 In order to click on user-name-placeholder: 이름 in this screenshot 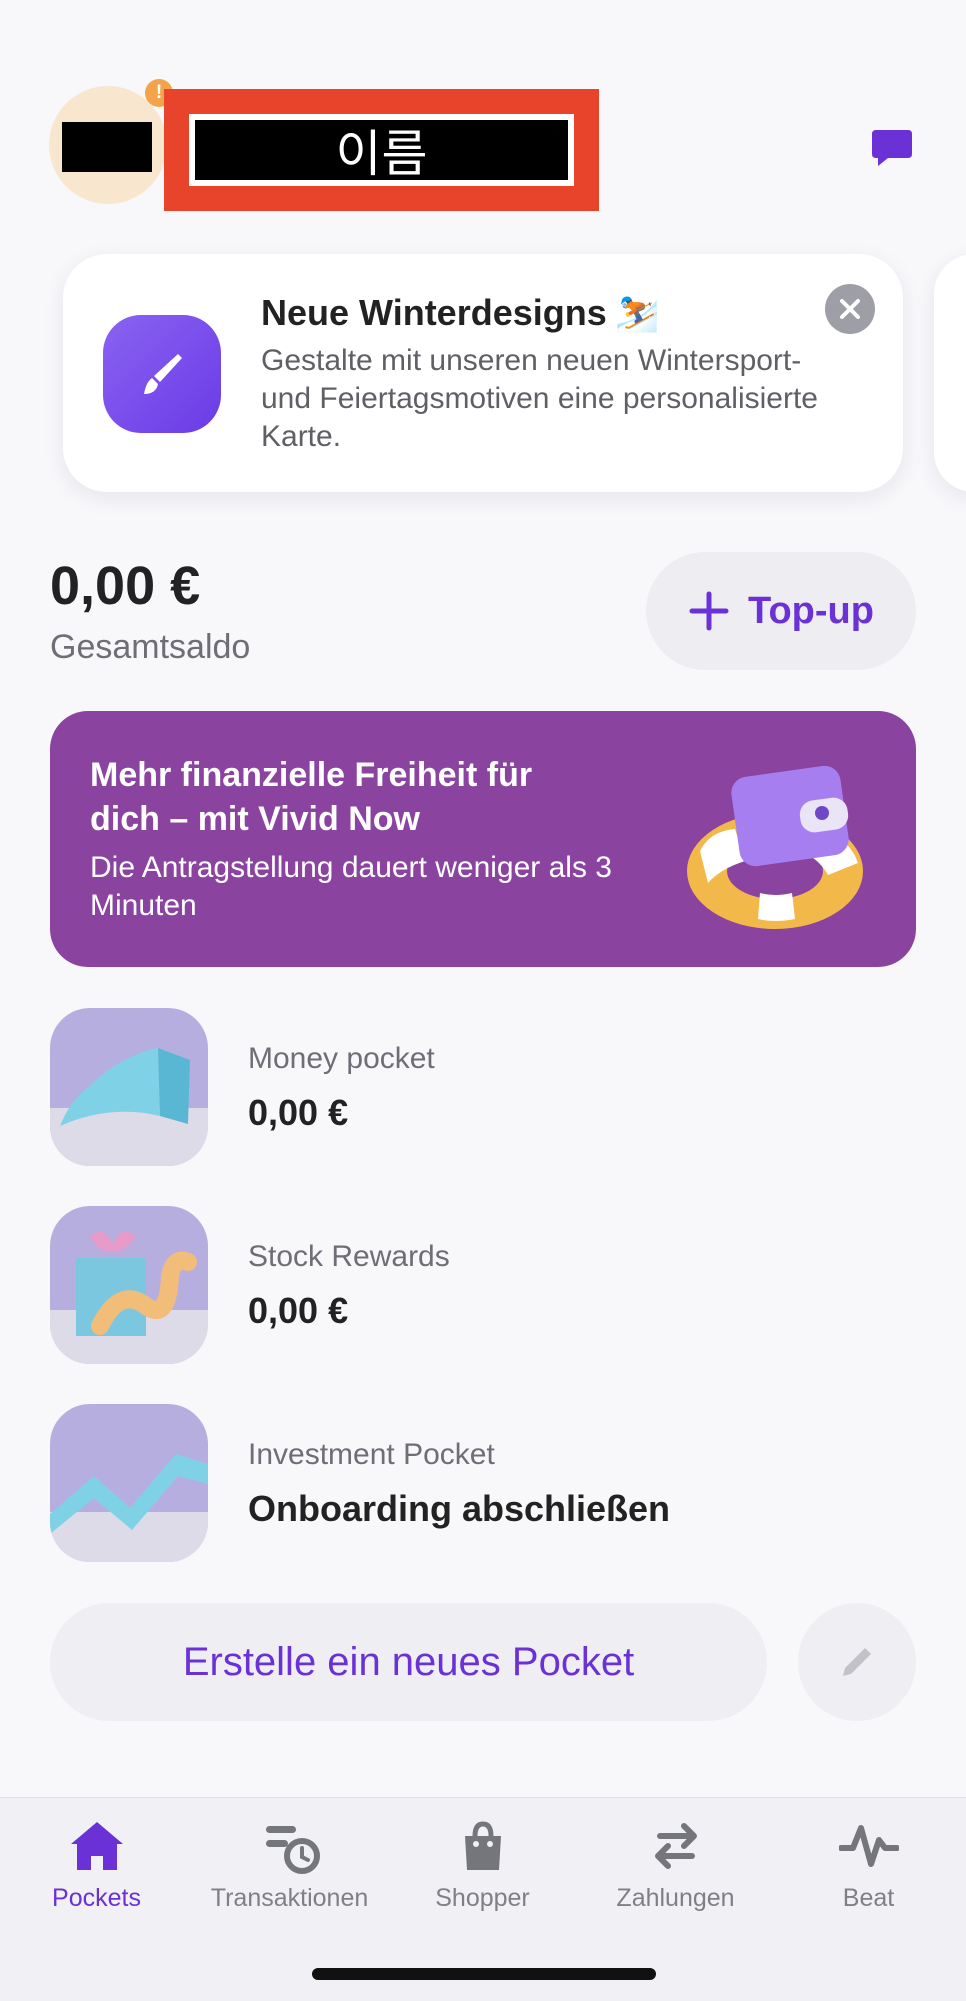, I will do `click(381, 151)`.